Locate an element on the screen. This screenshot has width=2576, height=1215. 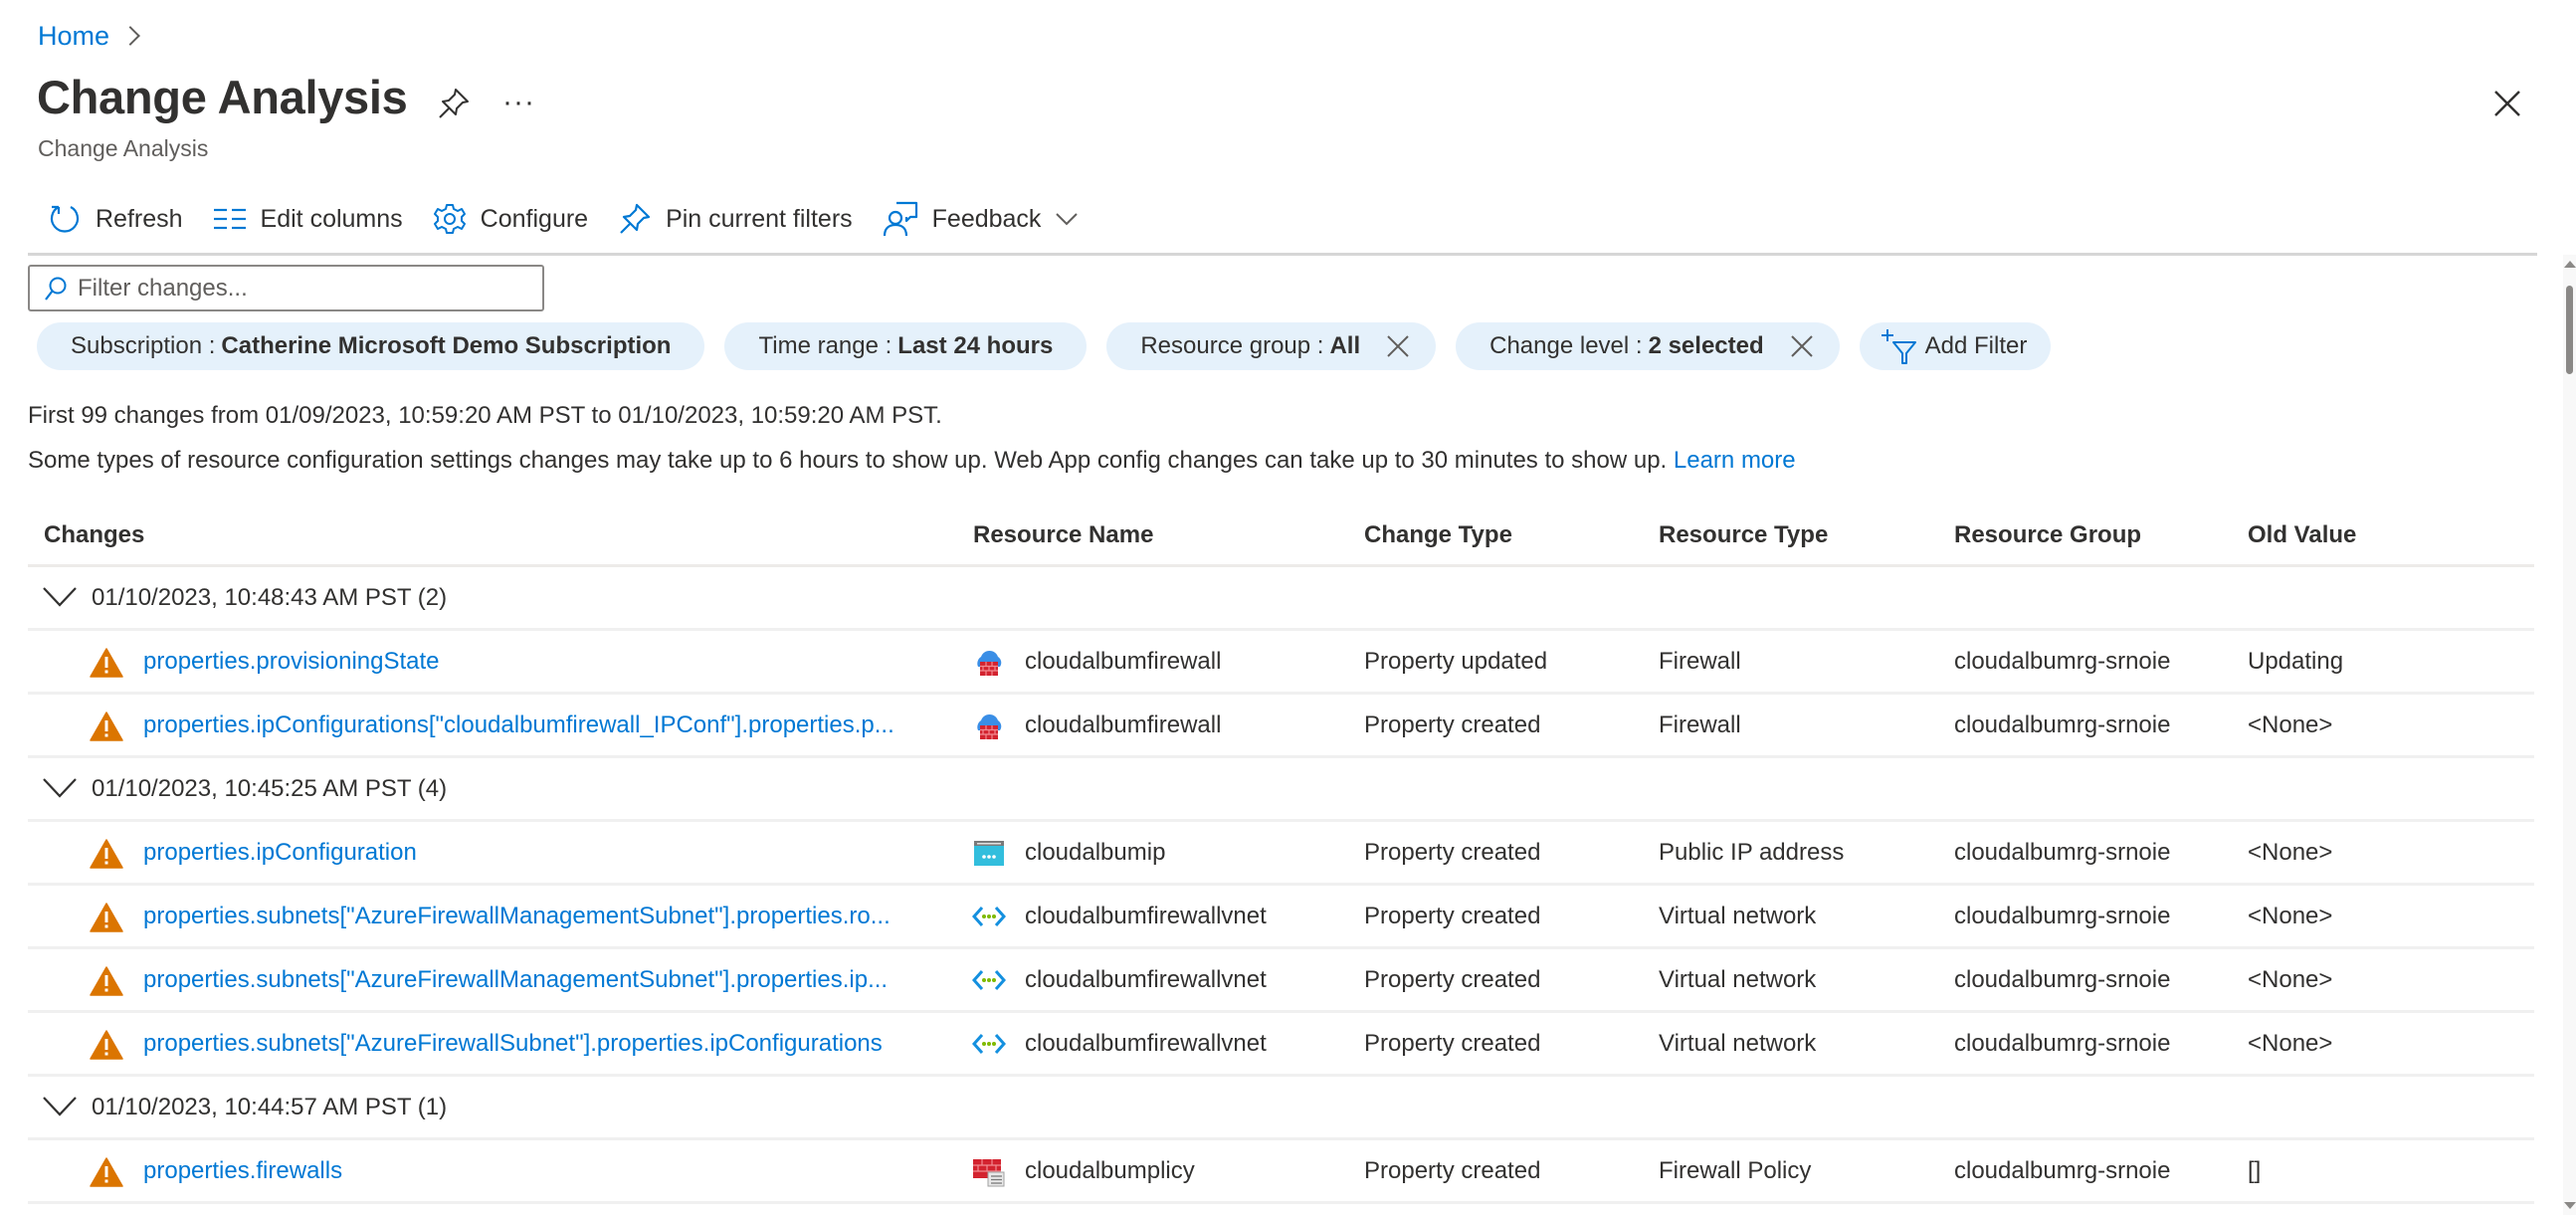
add-filter-icon is located at coordinates (1898, 346).